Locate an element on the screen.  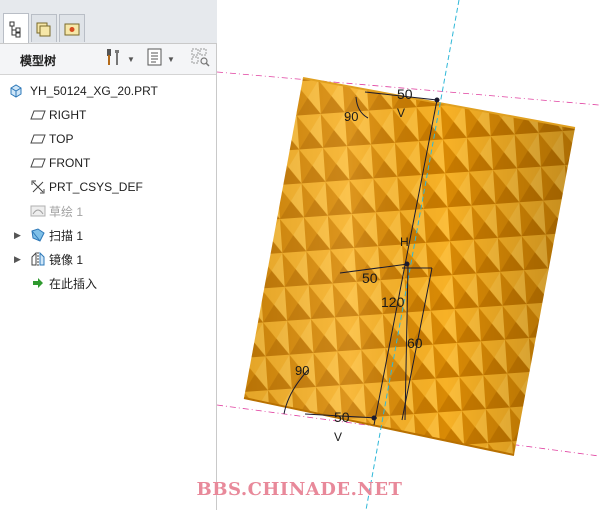
tree-item-insert-here: 在此插入 is located at coordinates (108, 283).